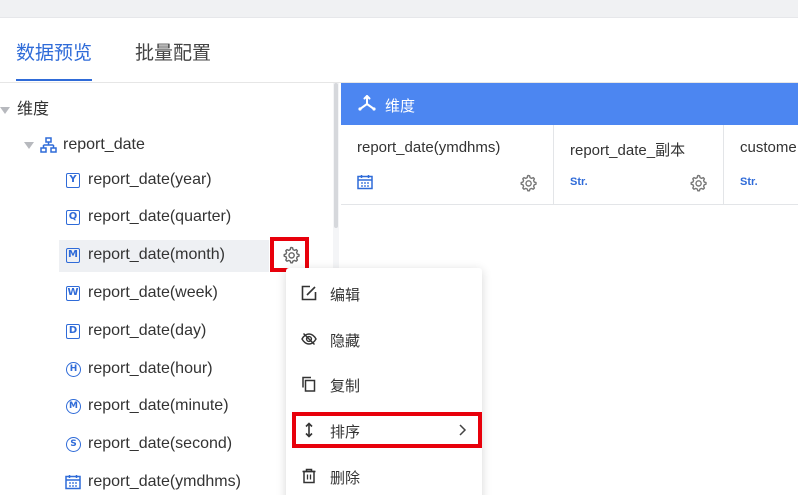 The width and height of the screenshot is (798, 495). Describe the element at coordinates (309, 476) in the screenshot. I see `trash-icon` at that location.